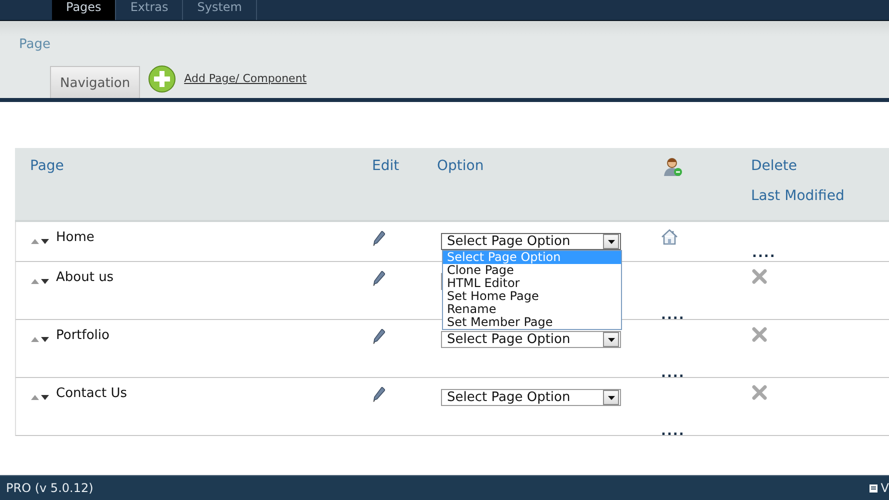 The image size is (889, 500). Describe the element at coordinates (798, 196) in the screenshot. I see `column-header: Last Modified` at that location.